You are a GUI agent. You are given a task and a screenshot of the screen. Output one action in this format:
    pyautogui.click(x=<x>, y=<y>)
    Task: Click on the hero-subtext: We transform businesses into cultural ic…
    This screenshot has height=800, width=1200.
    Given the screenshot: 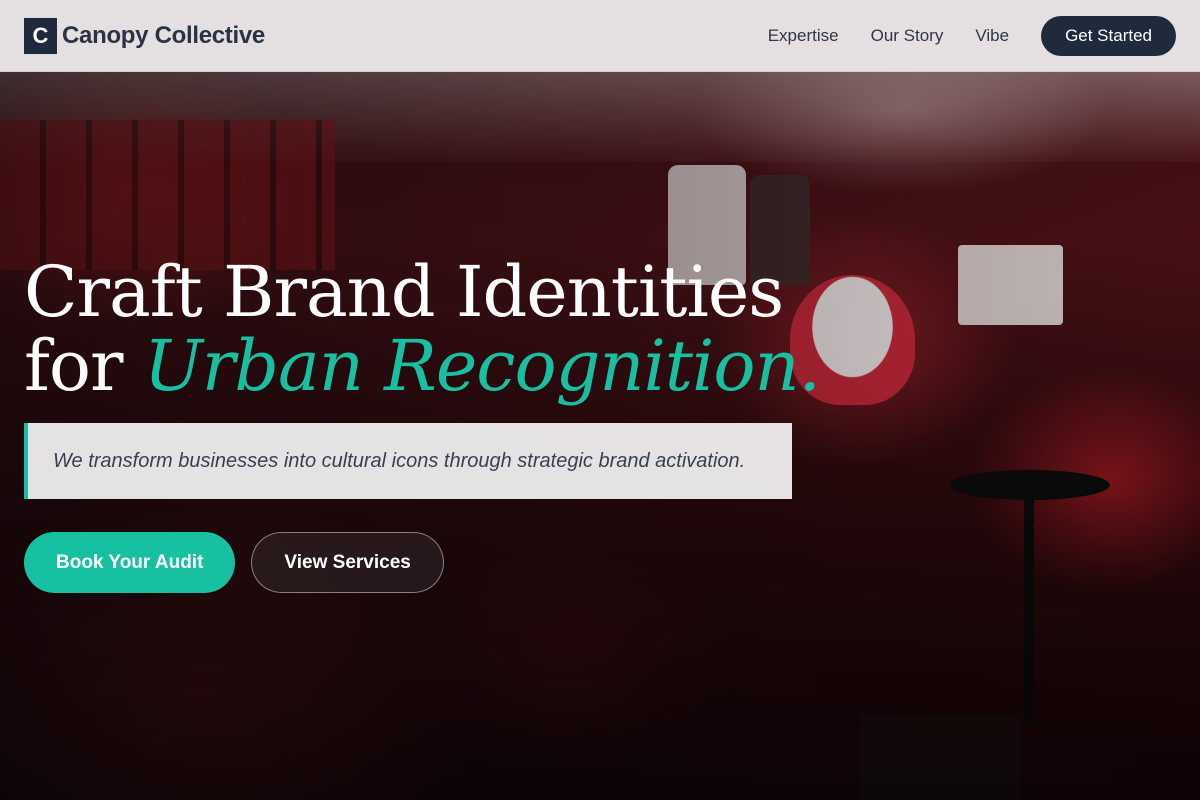 What is the action you would take?
    pyautogui.click(x=399, y=461)
    